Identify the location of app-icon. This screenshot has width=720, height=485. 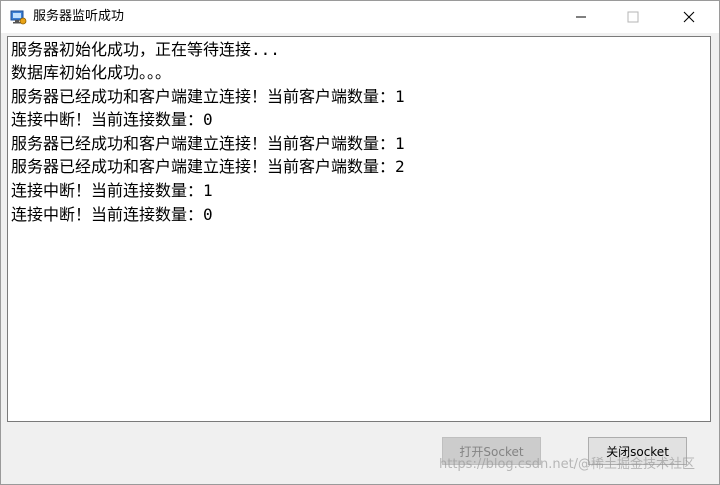
(18, 17).